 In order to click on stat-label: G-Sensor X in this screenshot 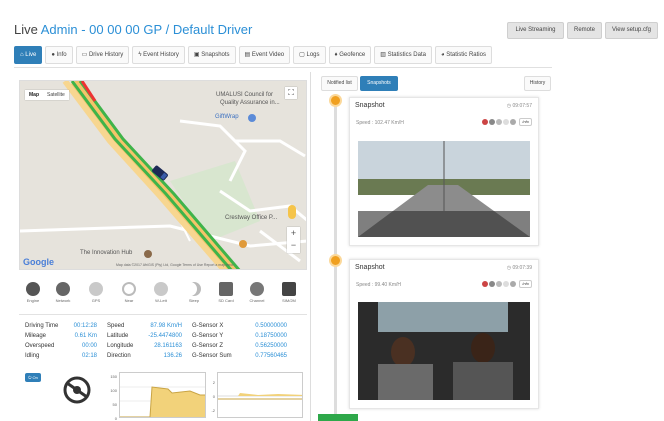, I will do `click(208, 326)`.